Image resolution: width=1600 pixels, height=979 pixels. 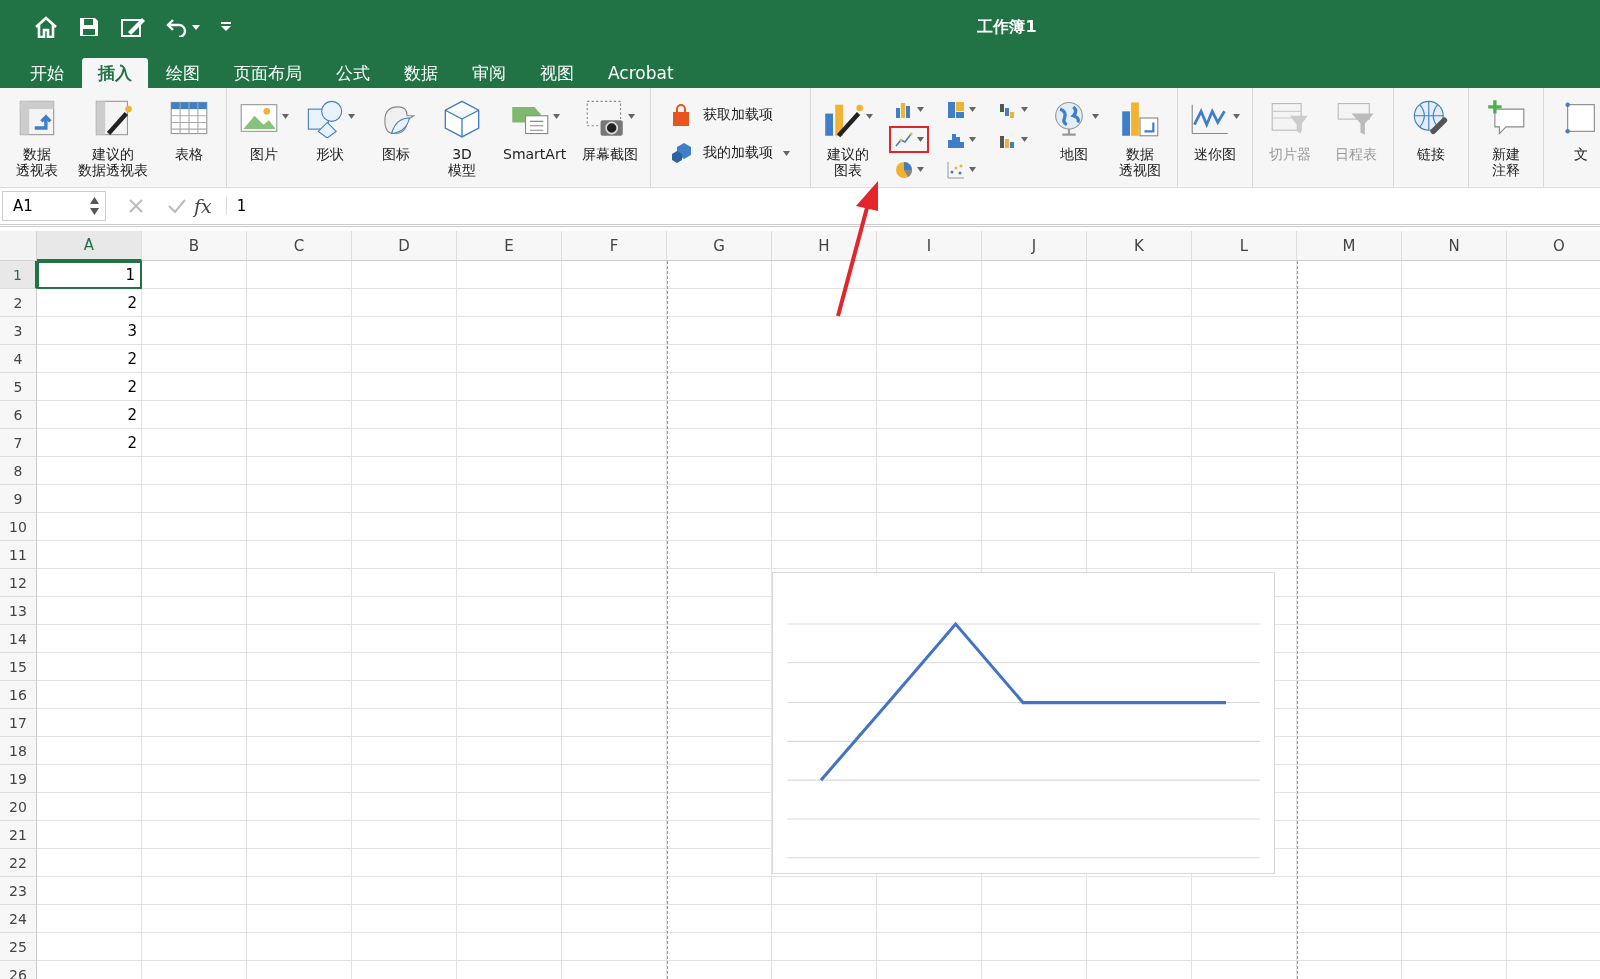 What do you see at coordinates (18, 807) in the screenshot?
I see `row-header: 20` at bounding box center [18, 807].